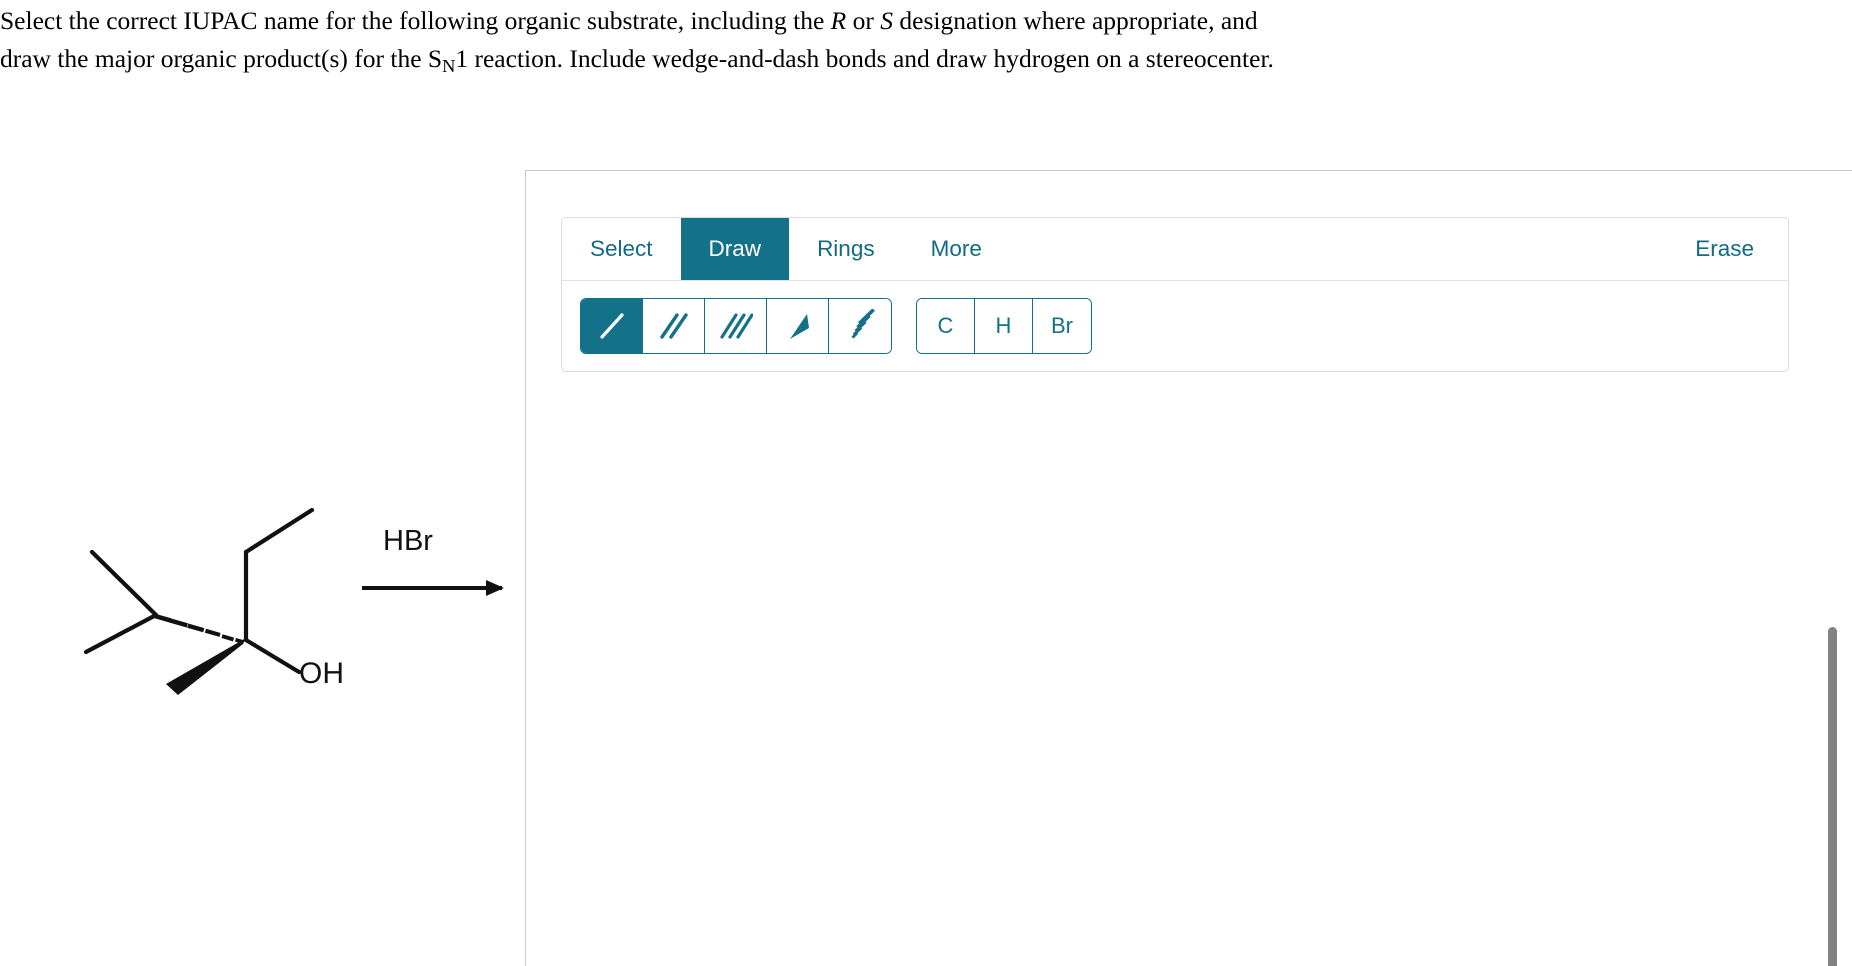 This screenshot has width=1852, height=966. What do you see at coordinates (206, 666) in the screenshot?
I see `wedge-bond-to-methyl` at bounding box center [206, 666].